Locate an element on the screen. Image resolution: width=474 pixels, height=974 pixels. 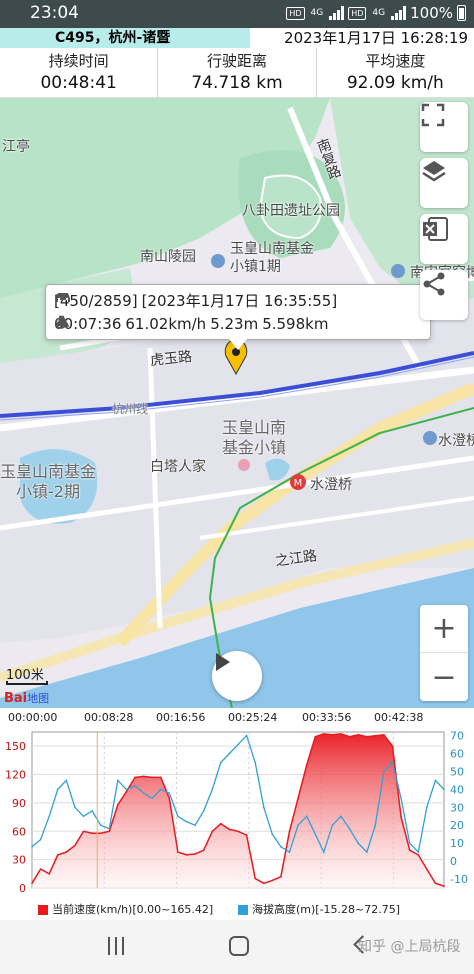
left-tick-label: 150 is located at coordinates (15, 746).